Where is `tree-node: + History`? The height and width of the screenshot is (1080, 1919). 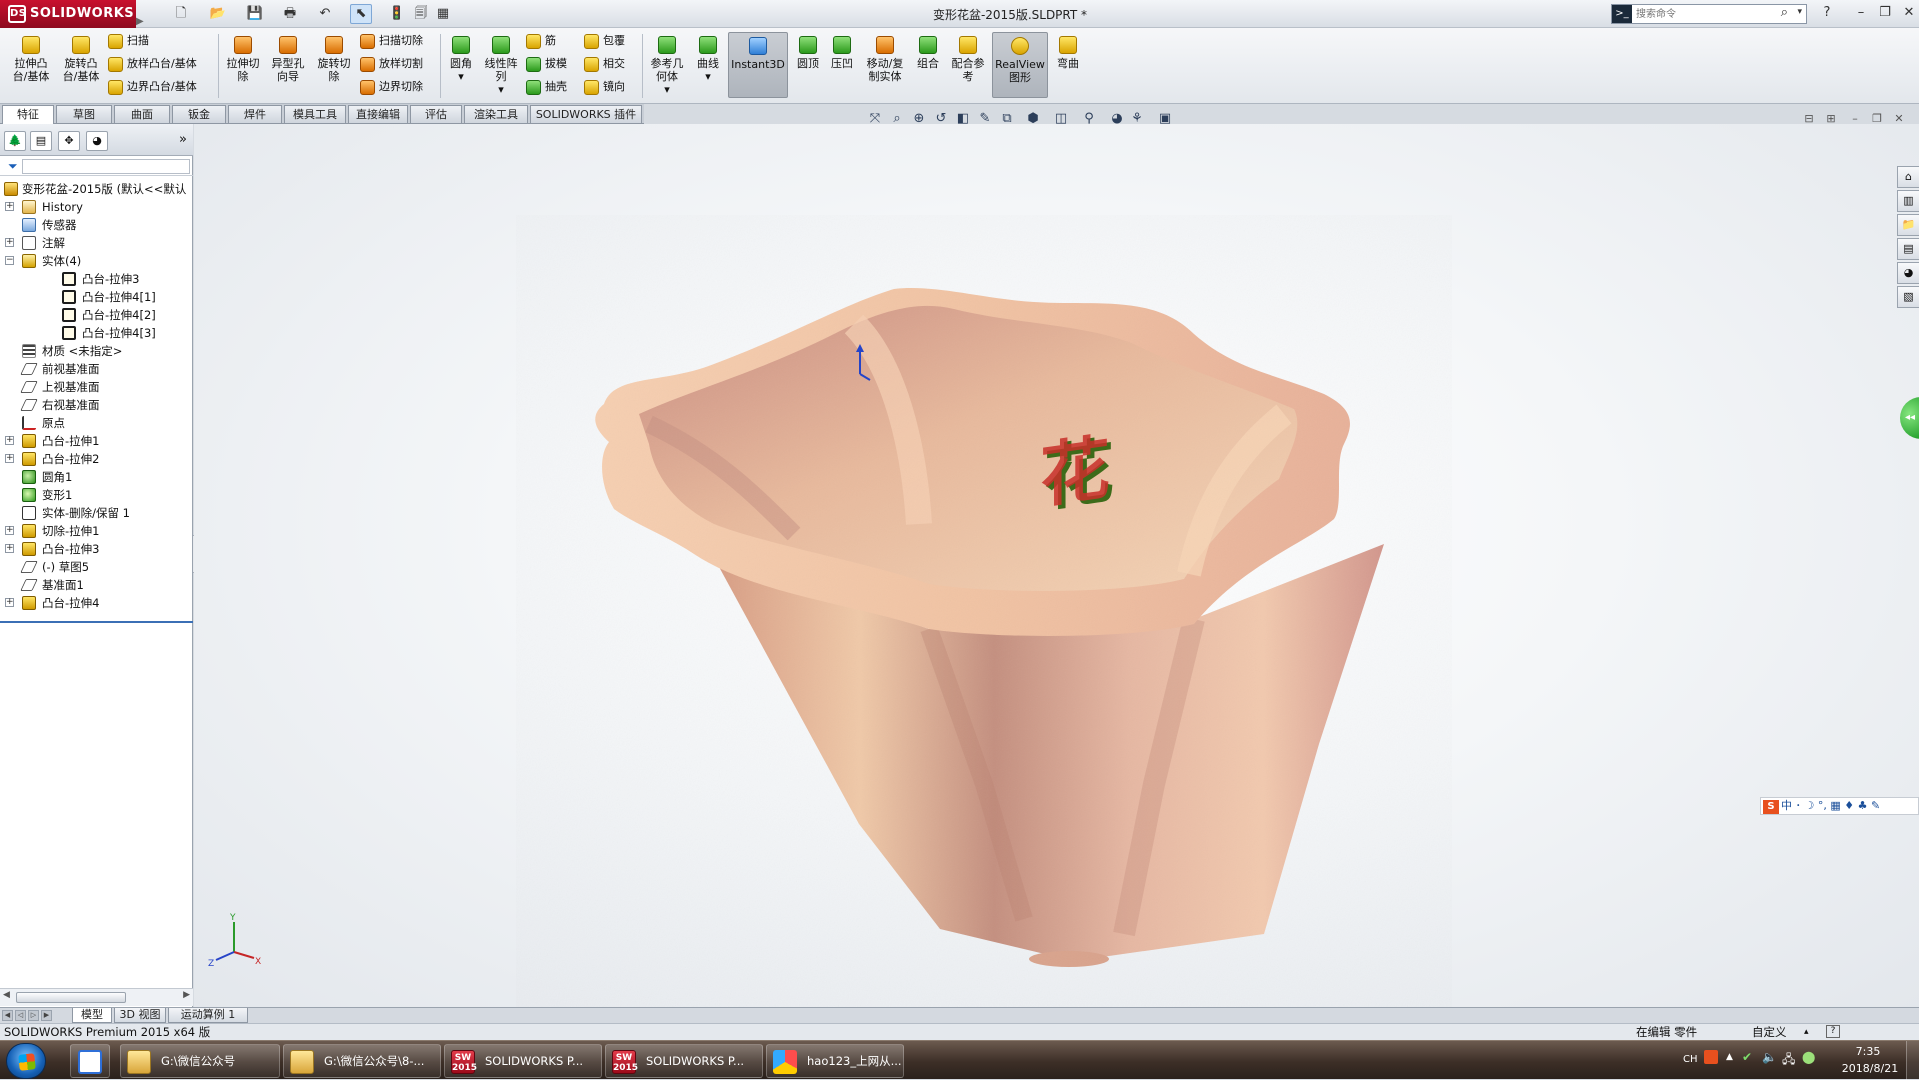
tree-node: + History is located at coordinates (96, 207).